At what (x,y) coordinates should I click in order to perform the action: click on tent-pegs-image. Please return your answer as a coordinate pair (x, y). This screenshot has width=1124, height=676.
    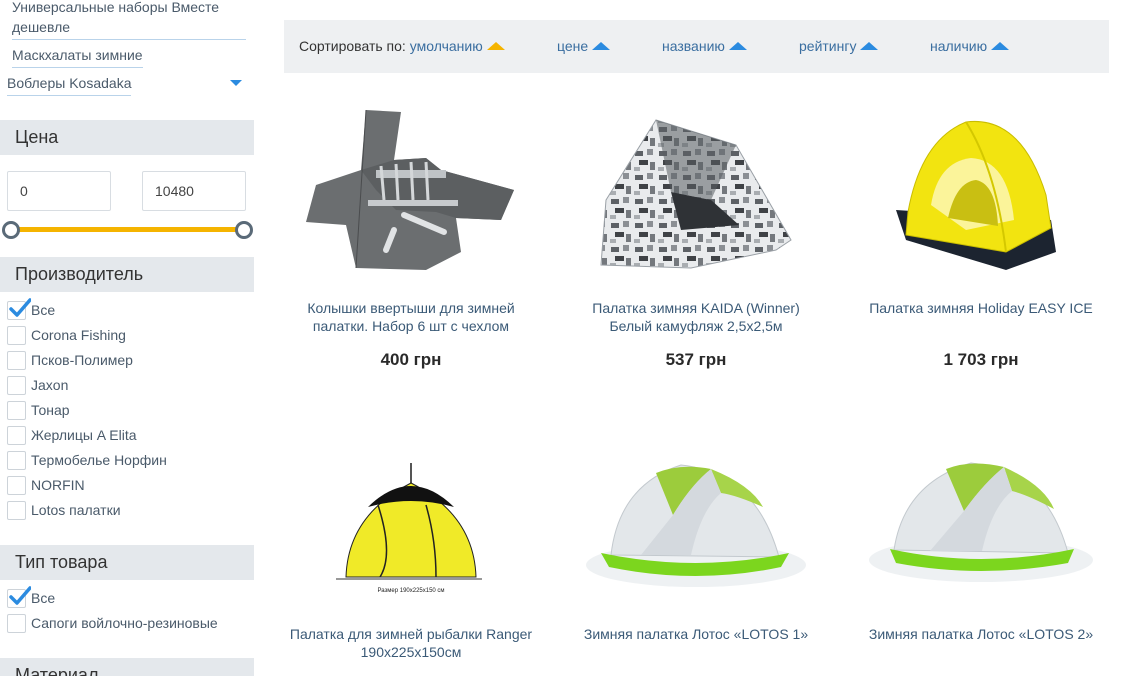
    Looking at the image, I should click on (411, 190).